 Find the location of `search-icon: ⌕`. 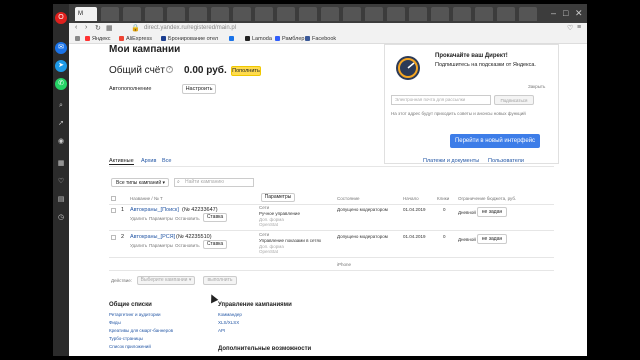

search-icon: ⌕ is located at coordinates (61, 106).